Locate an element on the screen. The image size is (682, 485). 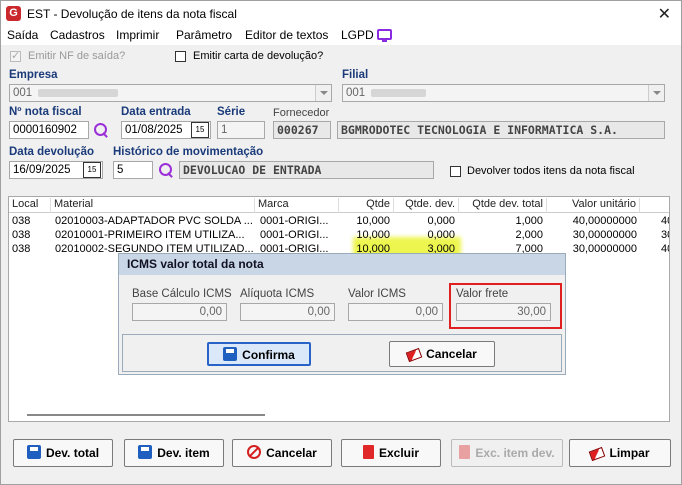
dialog-cancelar-label: Cancelar is located at coordinates (451, 354).